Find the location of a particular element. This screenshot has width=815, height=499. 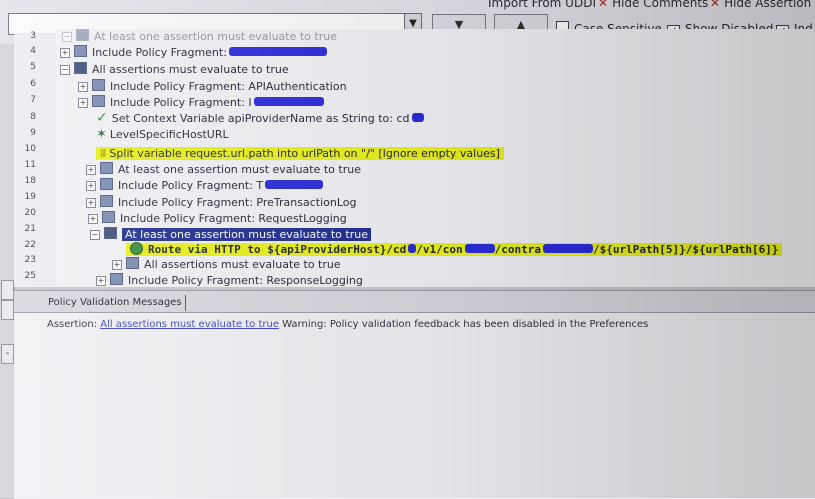

assertion-label: Include Policy Fragment: RequestLogging is located at coordinates (233, 218).